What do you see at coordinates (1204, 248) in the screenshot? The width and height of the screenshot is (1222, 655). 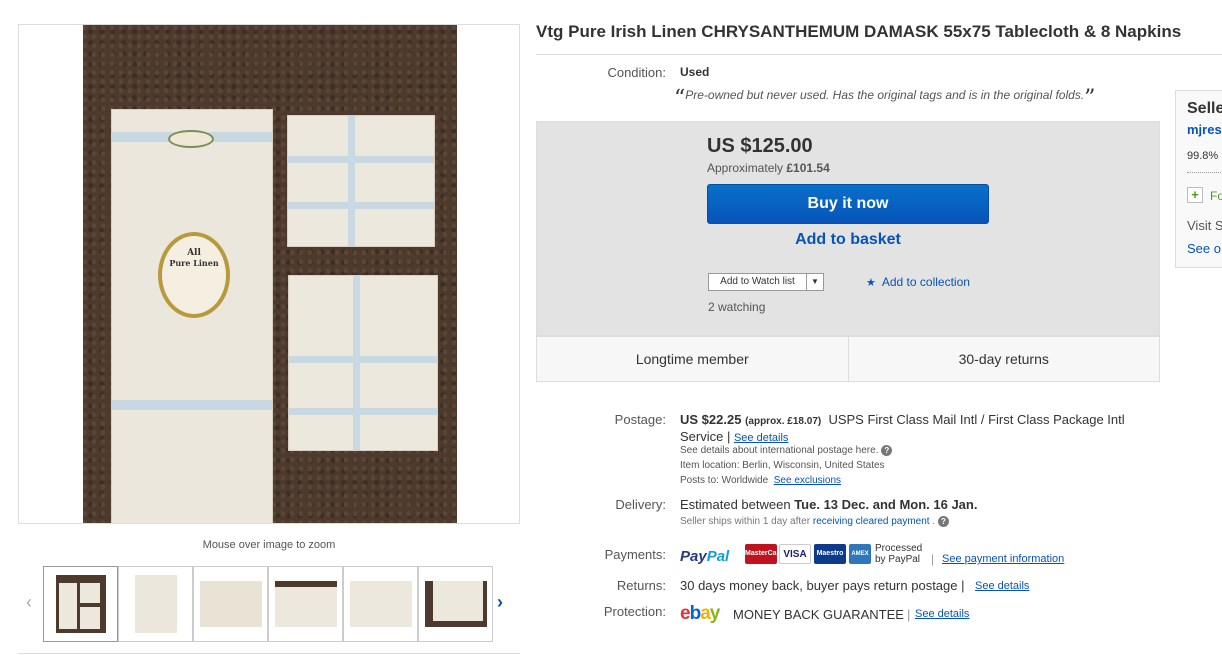 I see `see-other-items-link: See o` at bounding box center [1204, 248].